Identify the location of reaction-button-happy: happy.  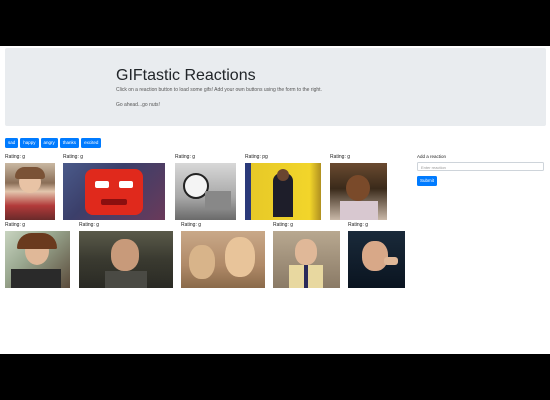
(29, 143).